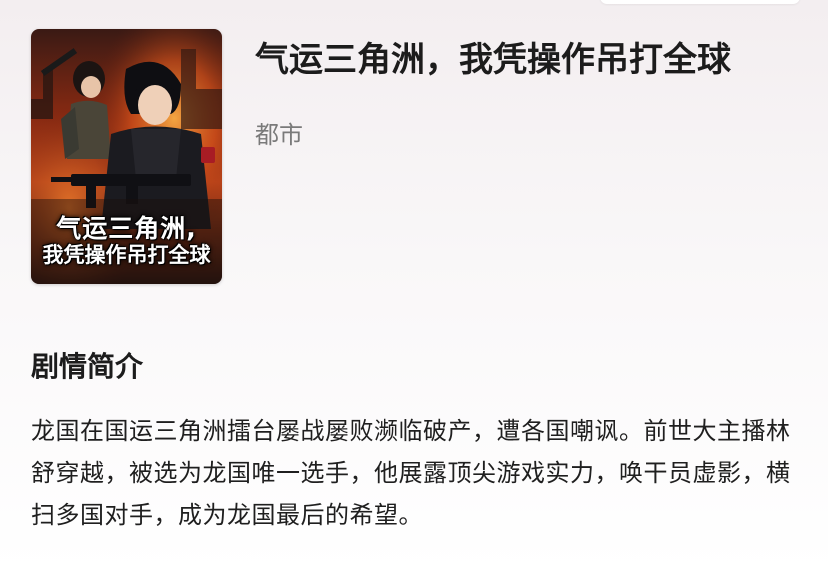  Describe the element at coordinates (700, 2) in the screenshot. I see `top-pill-decoration` at that location.